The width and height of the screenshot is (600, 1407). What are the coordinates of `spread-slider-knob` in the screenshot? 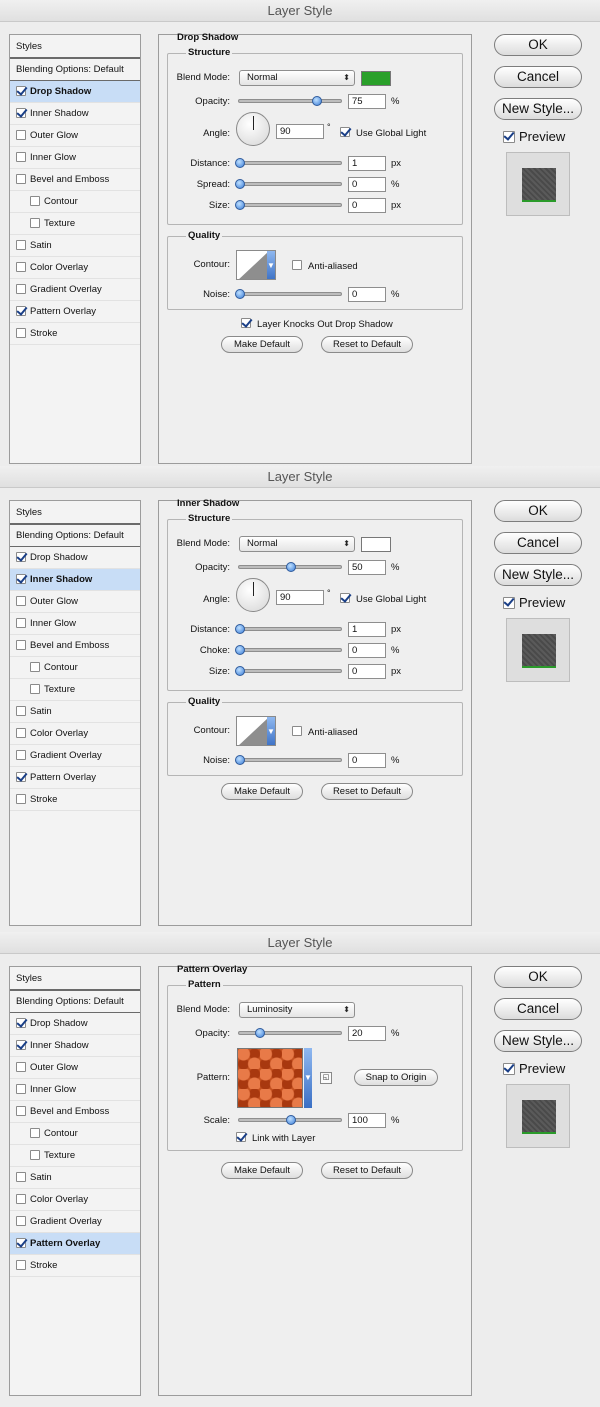 It's located at (240, 184).